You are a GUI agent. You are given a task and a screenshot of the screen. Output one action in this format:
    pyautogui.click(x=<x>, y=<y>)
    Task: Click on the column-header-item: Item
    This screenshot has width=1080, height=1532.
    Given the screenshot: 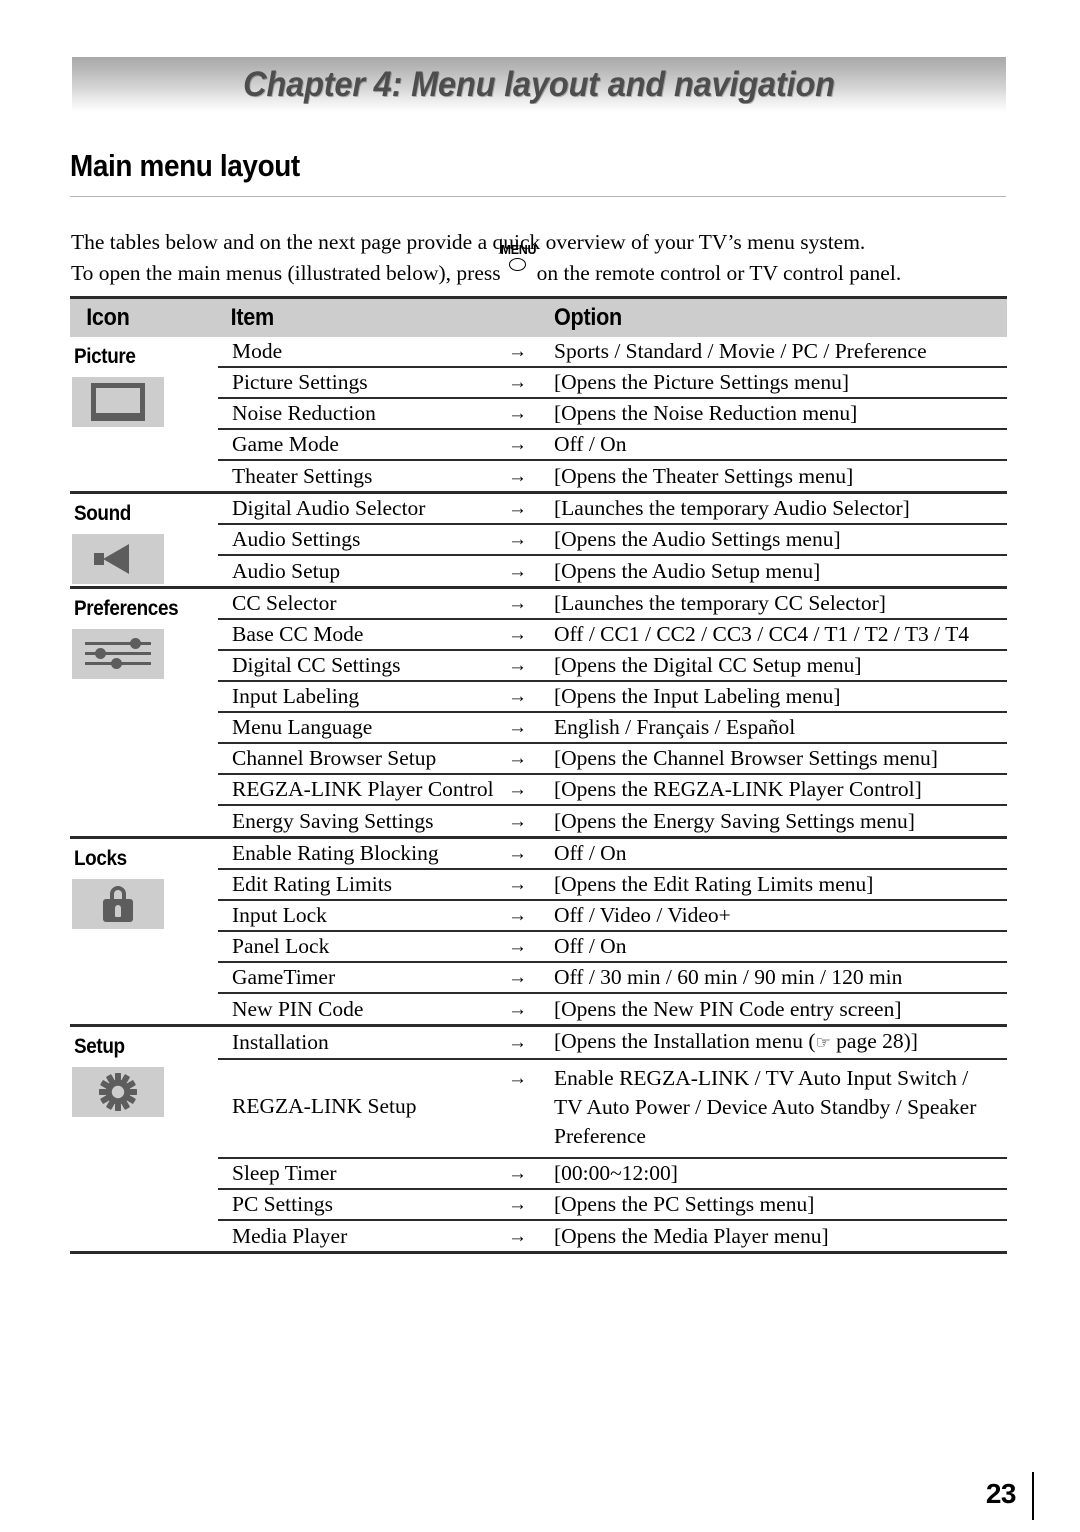 What is the action you would take?
    pyautogui.click(x=252, y=317)
    